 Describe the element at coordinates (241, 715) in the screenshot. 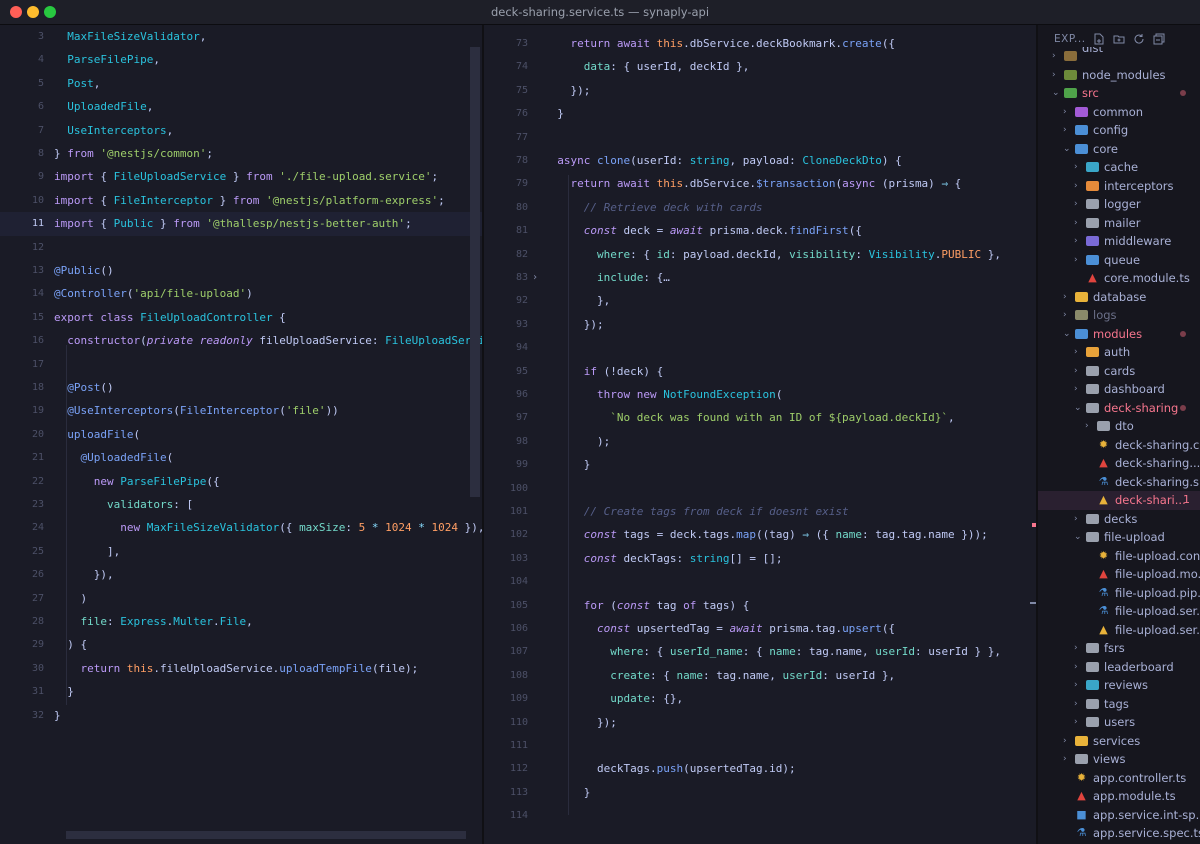

I see `code-line: 32}` at that location.